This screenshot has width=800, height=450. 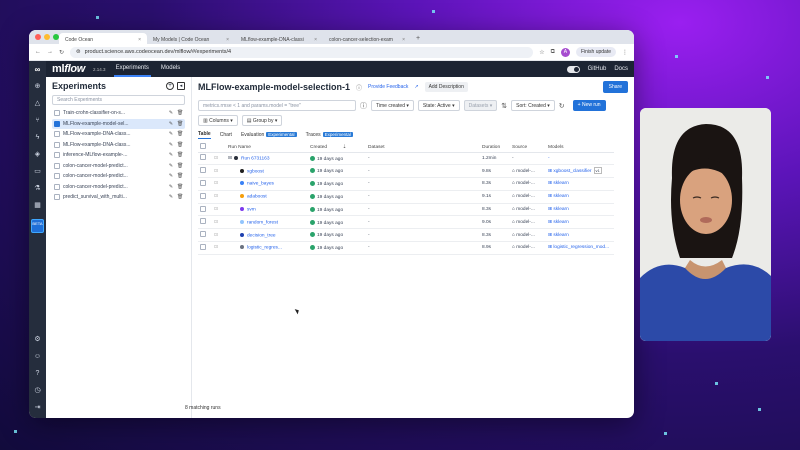 I want to click on codeocean-logo-icon: ∞, so click(x=37, y=70).